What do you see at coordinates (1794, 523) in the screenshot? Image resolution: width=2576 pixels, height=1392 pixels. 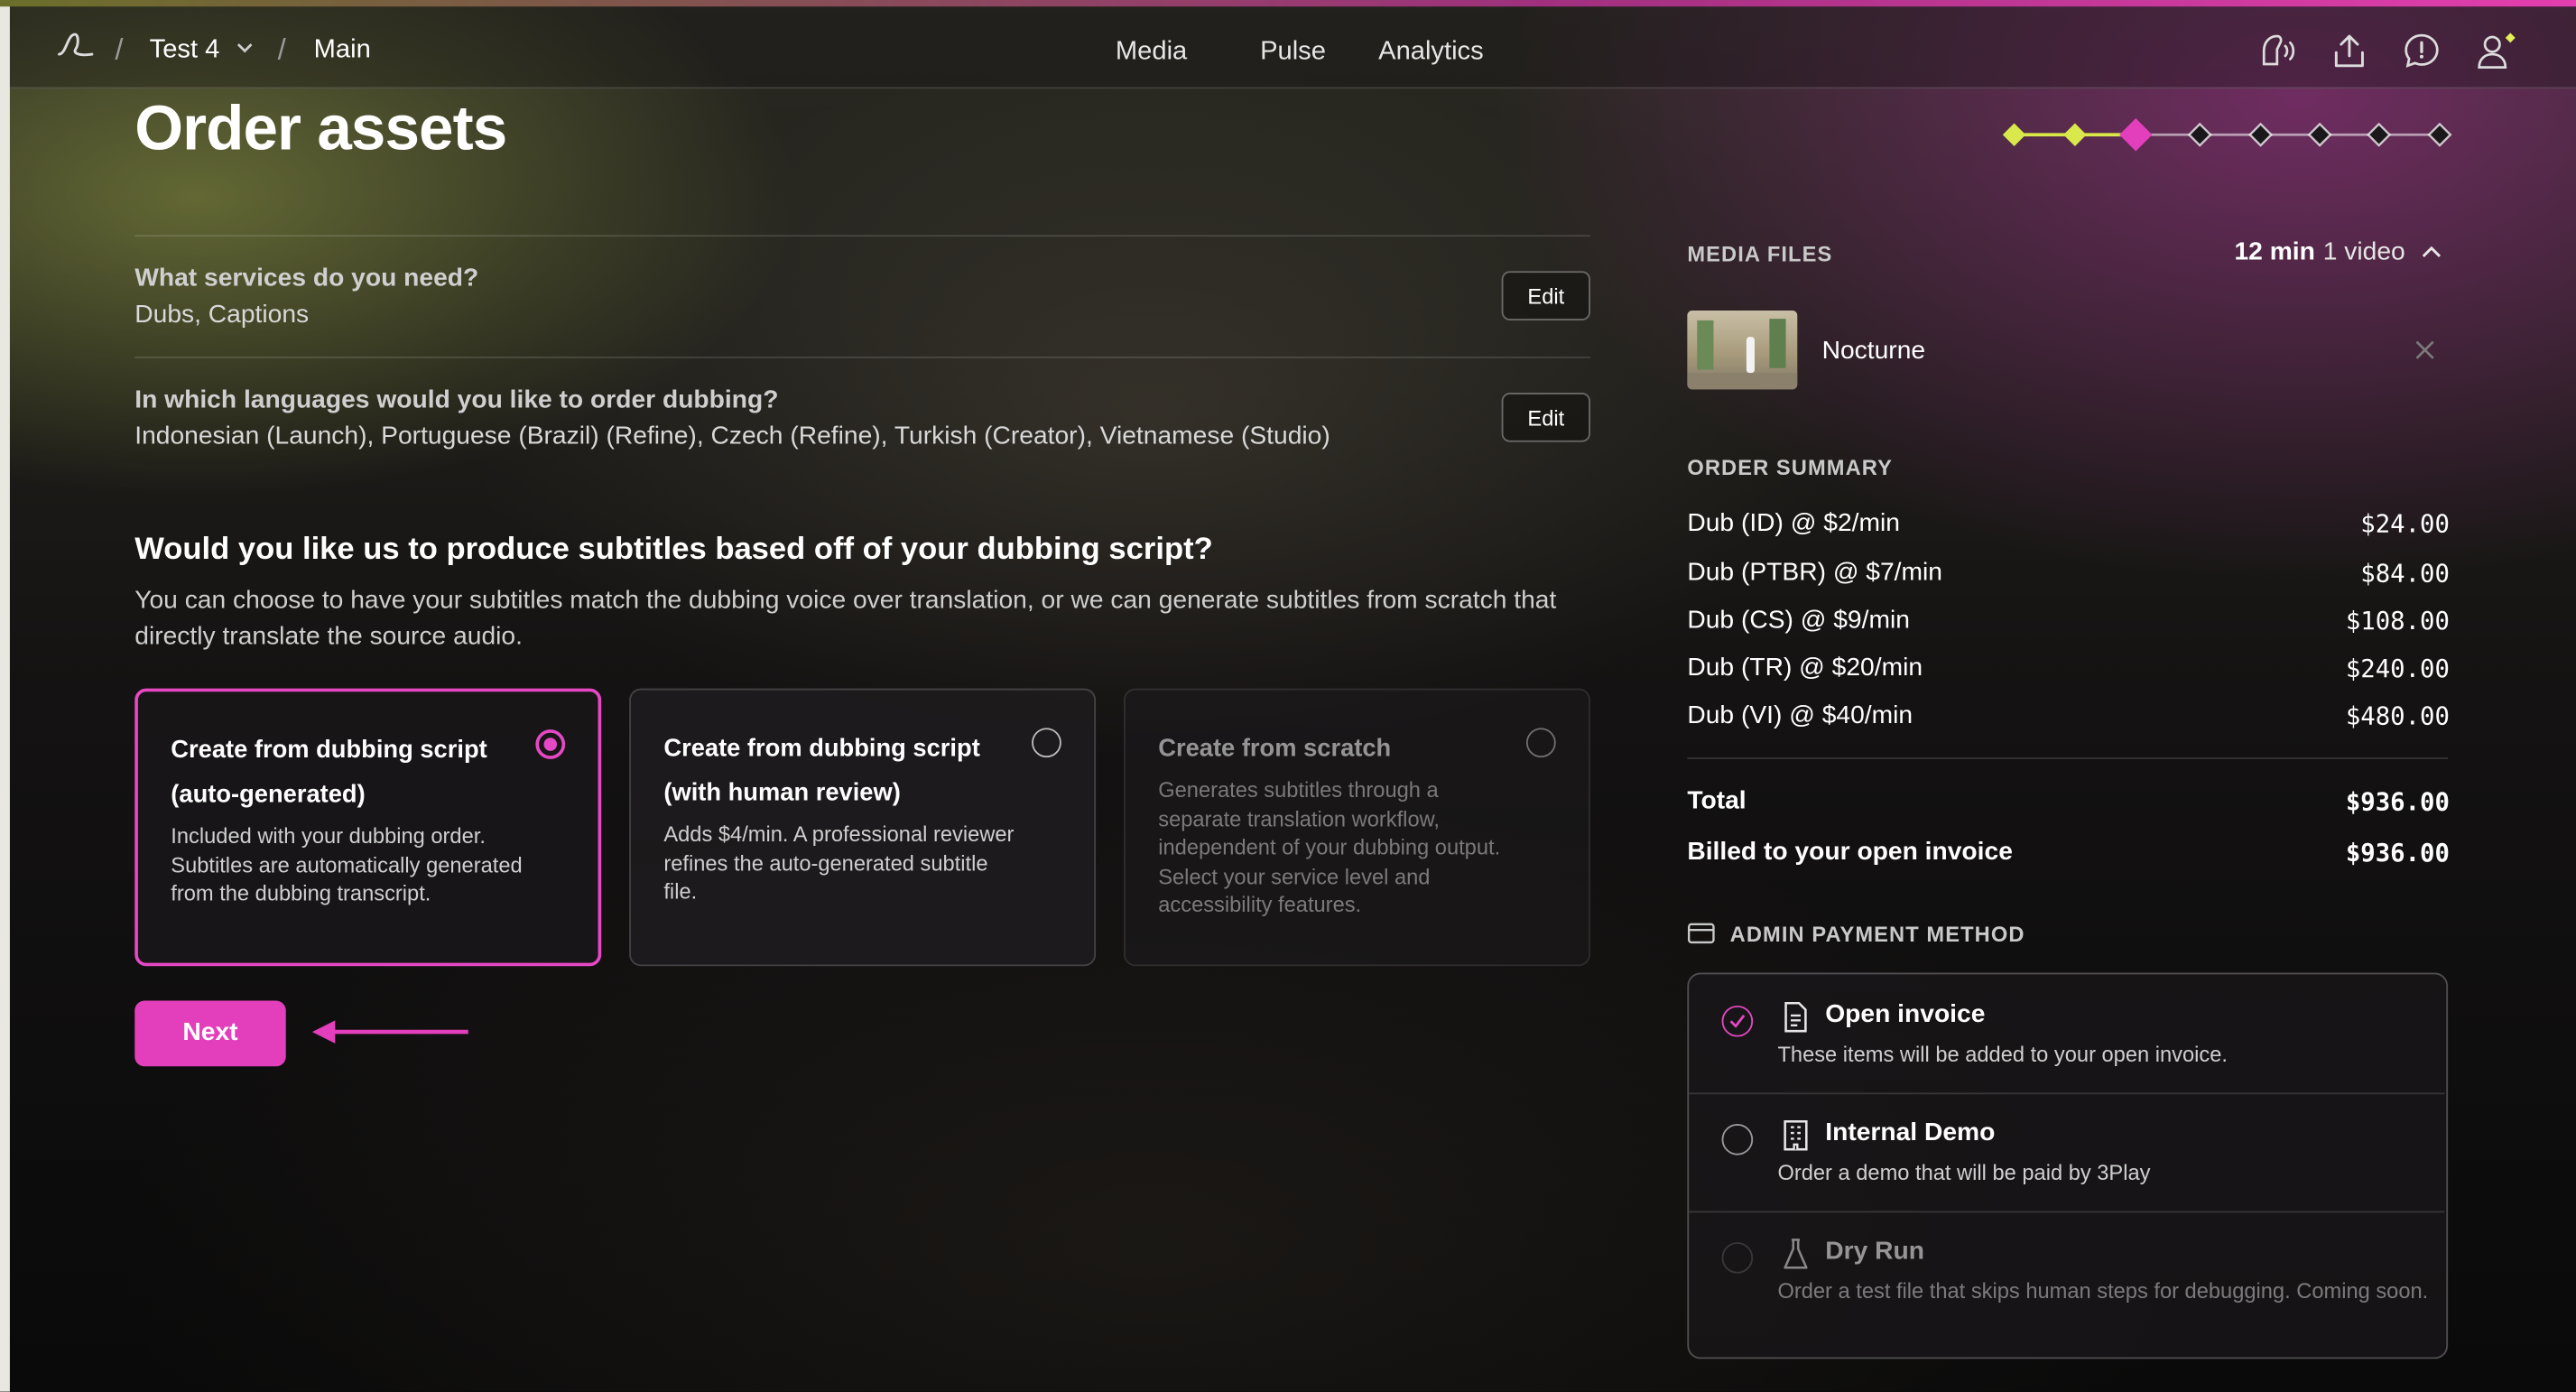 I see `summary-line-label: Dub (ID) @ $2/min` at bounding box center [1794, 523].